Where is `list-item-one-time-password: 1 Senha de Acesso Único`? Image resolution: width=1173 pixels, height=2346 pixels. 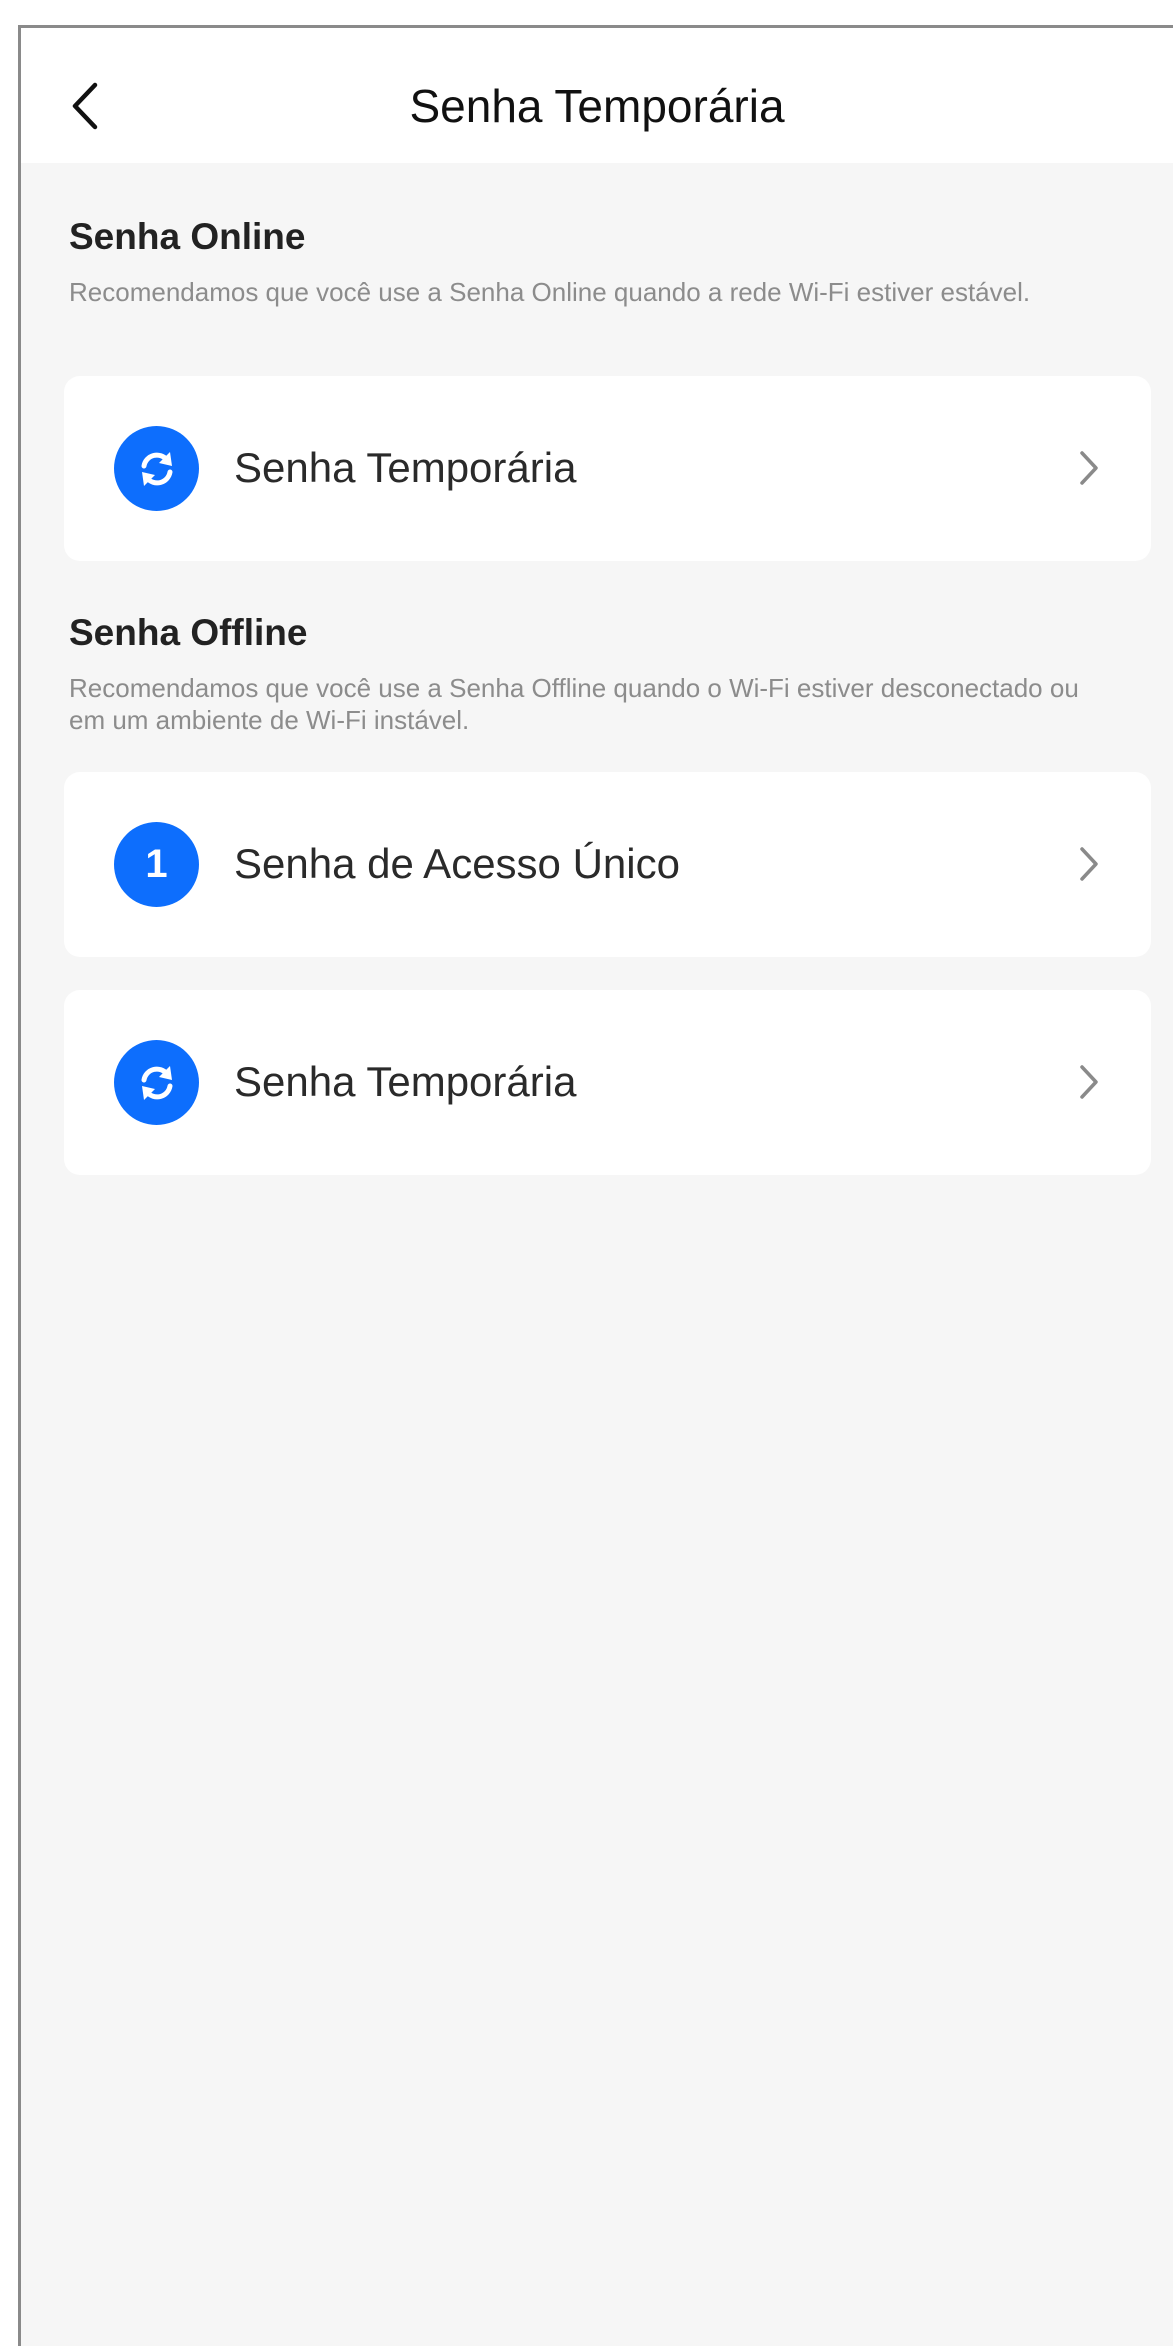
list-item-one-time-password: 1 Senha de Acesso Único is located at coordinates (607, 864).